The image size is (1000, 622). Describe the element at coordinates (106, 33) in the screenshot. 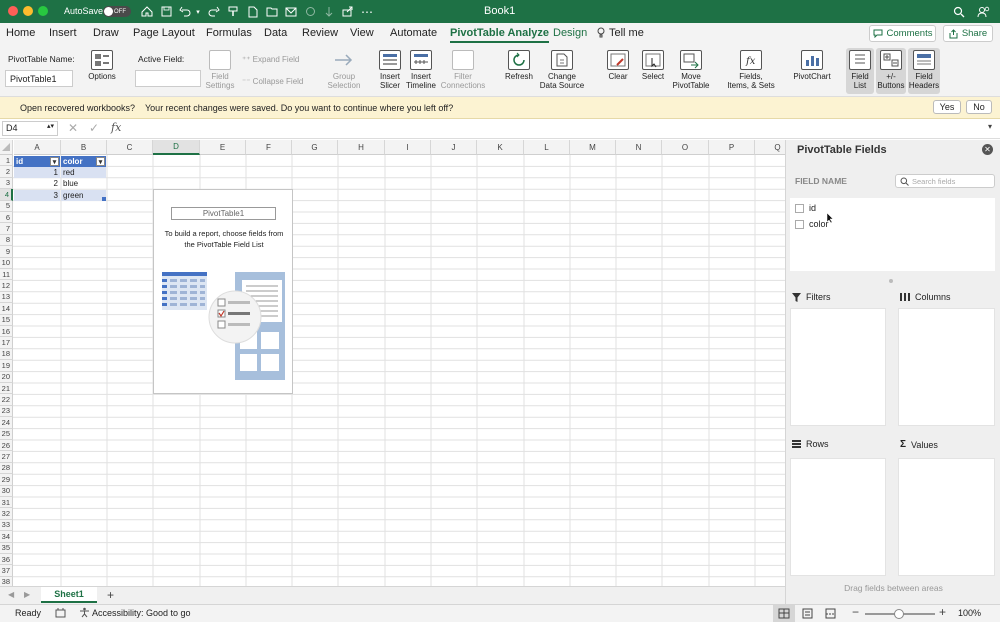

I see `tab-draw: Draw` at that location.